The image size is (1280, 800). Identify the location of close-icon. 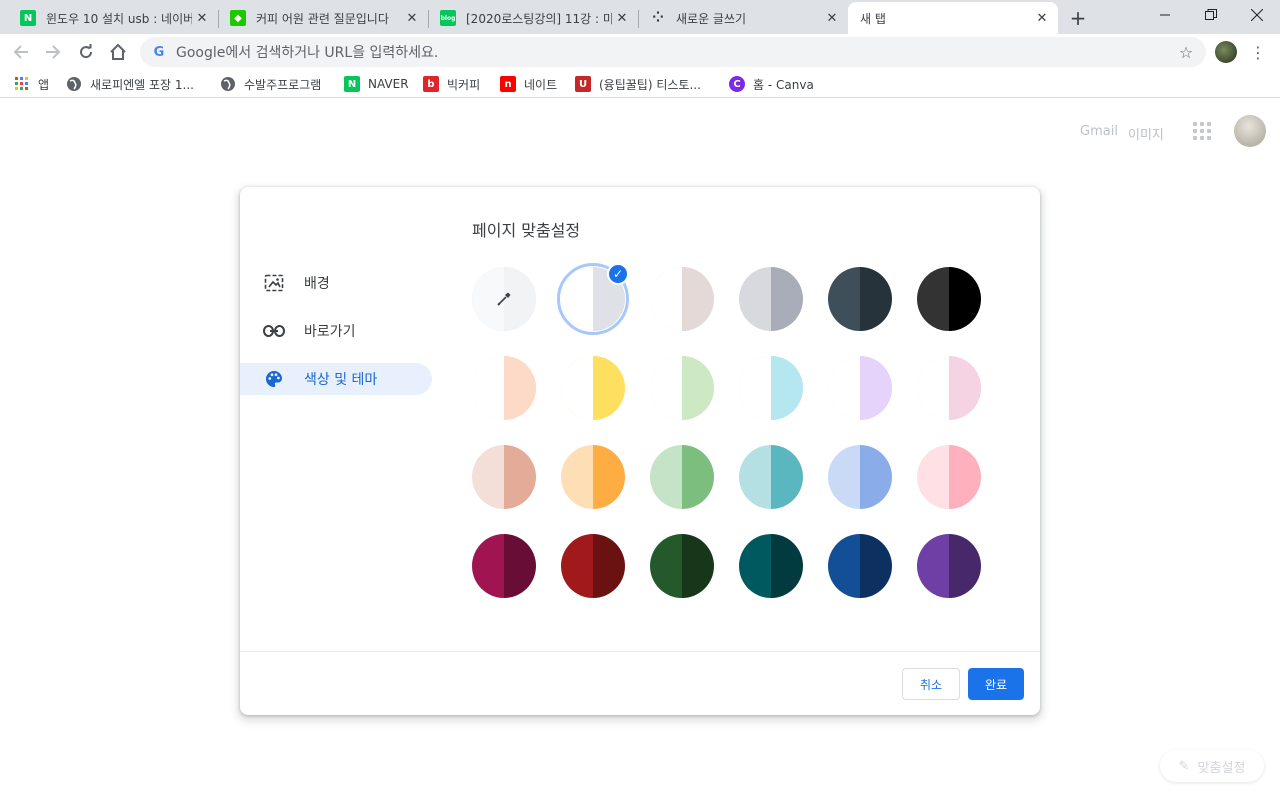
(1257, 15).